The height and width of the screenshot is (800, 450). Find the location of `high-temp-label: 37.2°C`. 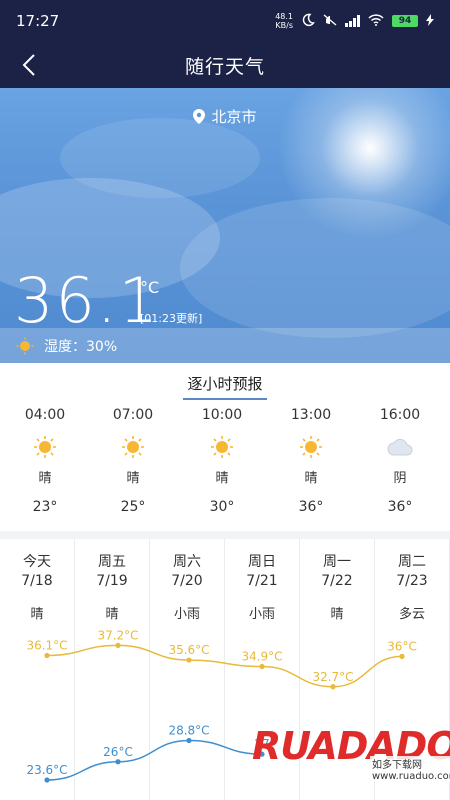

high-temp-label: 37.2°C is located at coordinates (117, 635).